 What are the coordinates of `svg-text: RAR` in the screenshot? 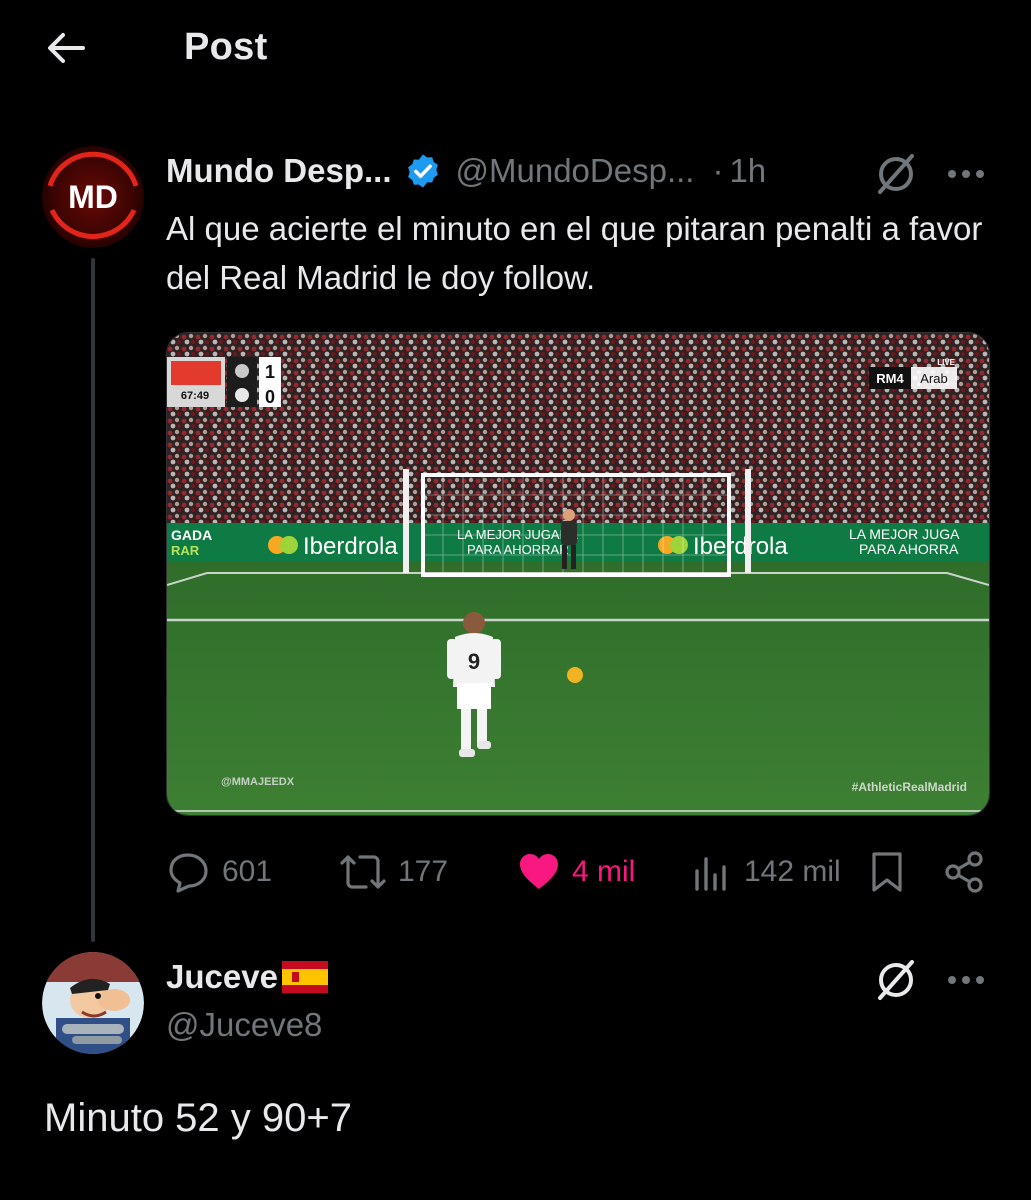 It's located at (185, 550).